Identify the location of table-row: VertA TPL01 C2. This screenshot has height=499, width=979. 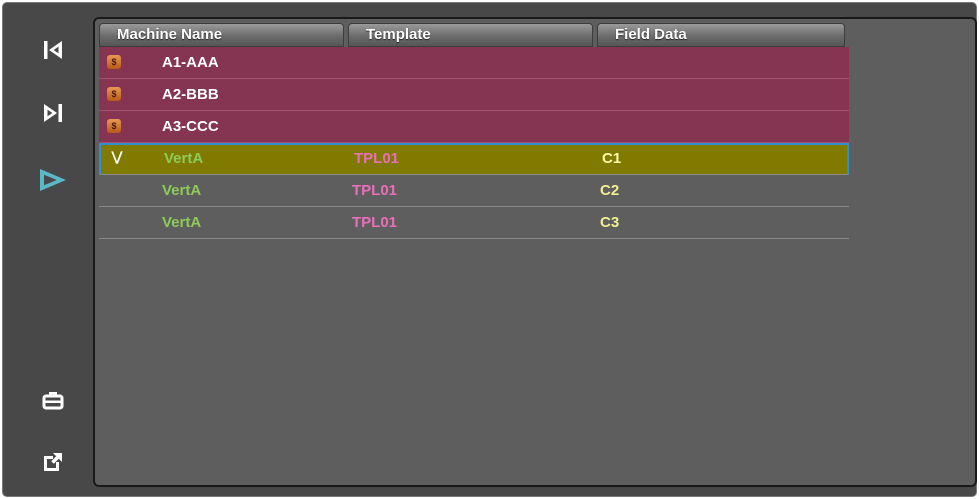
(474, 191).